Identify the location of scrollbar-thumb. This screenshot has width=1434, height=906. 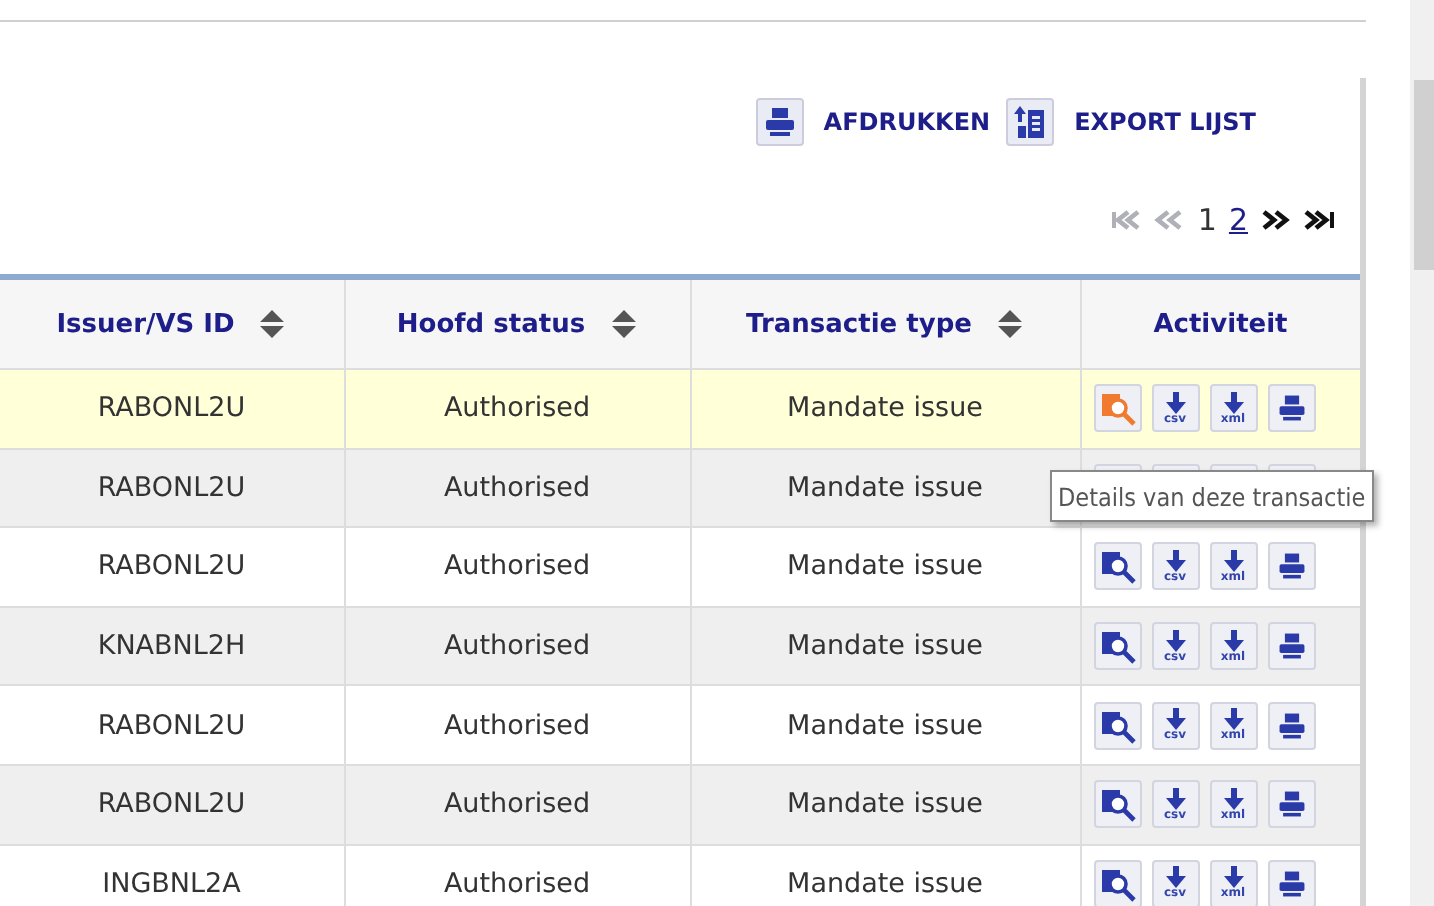
(1424, 175).